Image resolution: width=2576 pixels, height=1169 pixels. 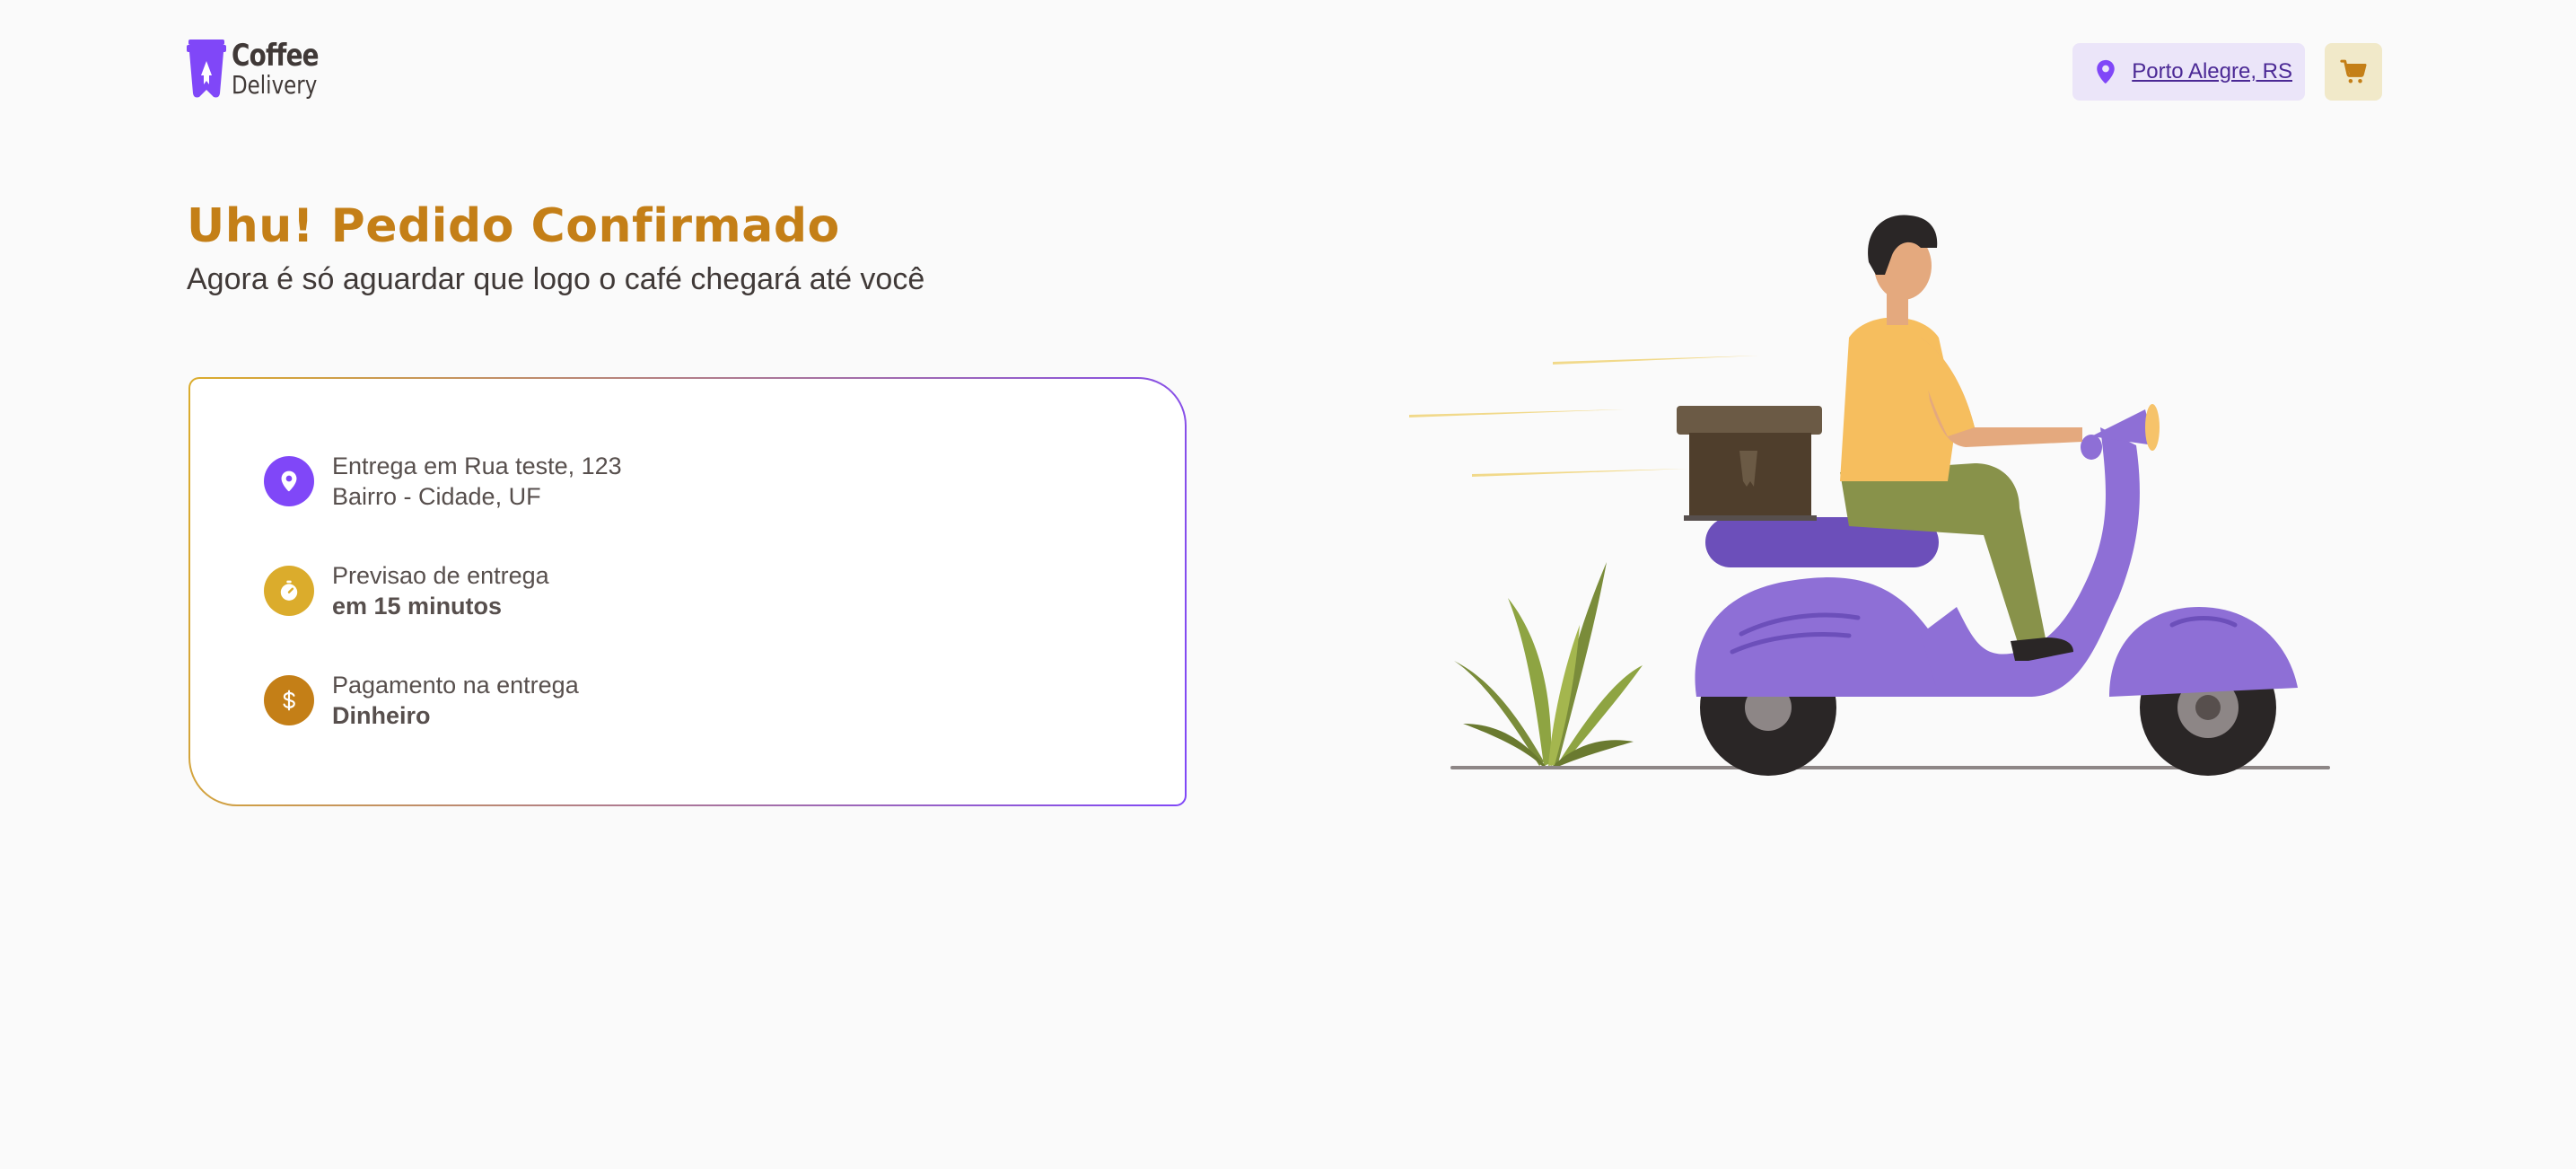 I want to click on eta-value: em 15 minutos, so click(x=417, y=606).